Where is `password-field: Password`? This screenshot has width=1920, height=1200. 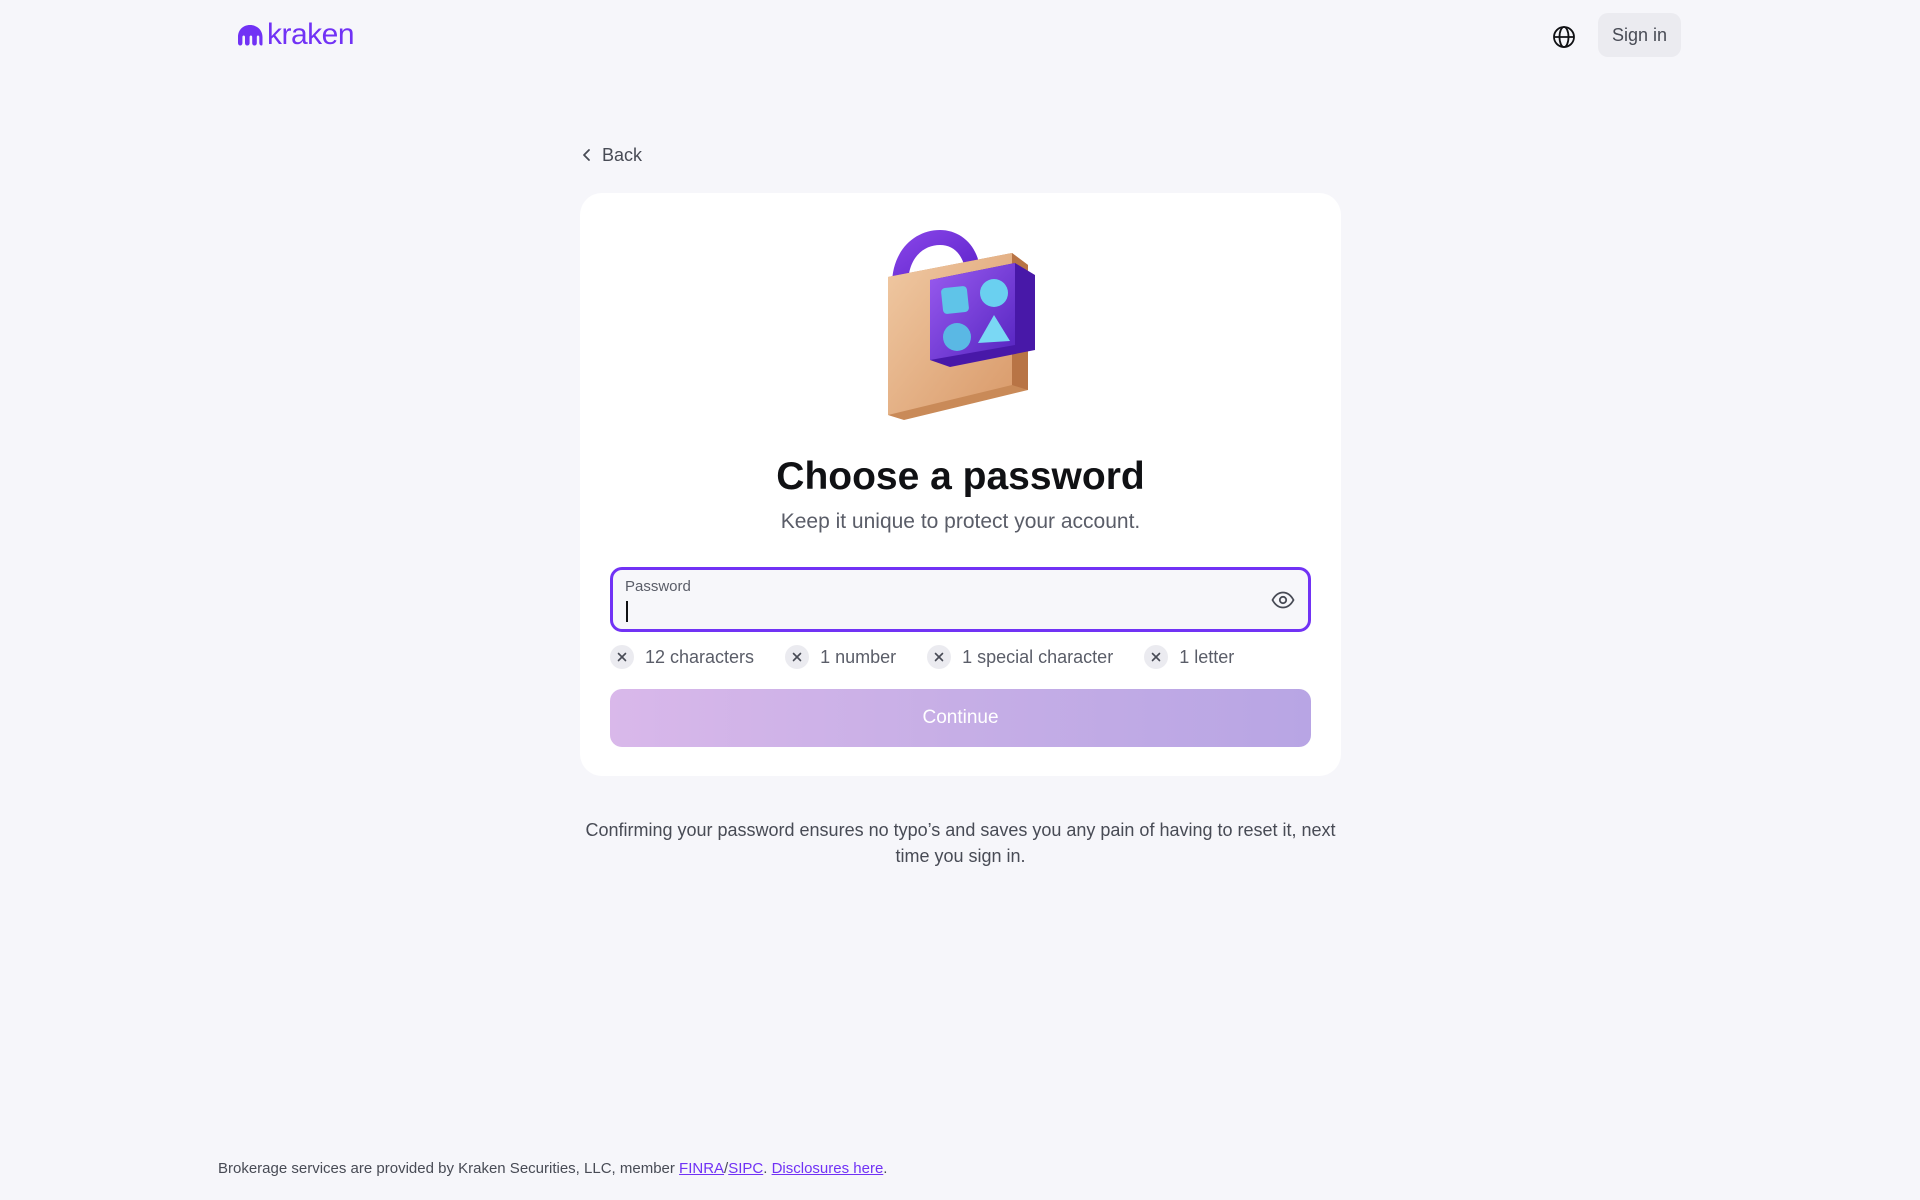
password-field: Password is located at coordinates (960, 599).